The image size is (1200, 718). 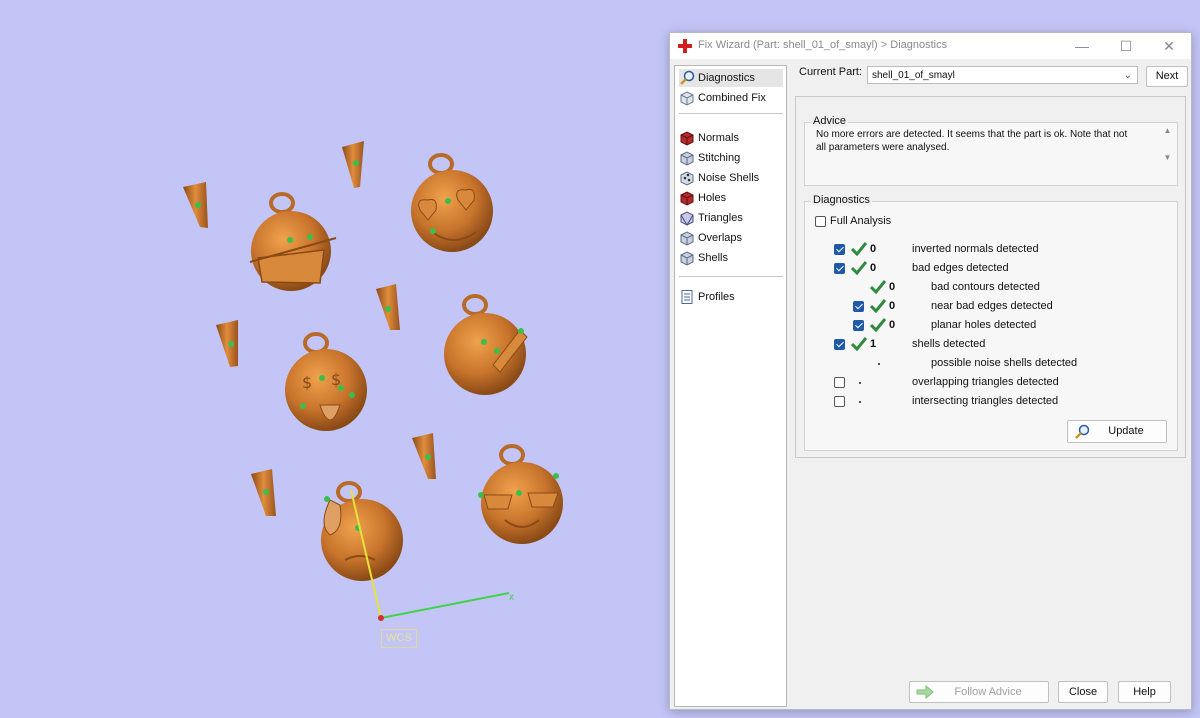 What do you see at coordinates (687, 178) in the screenshot?
I see `noise-shells-icon` at bounding box center [687, 178].